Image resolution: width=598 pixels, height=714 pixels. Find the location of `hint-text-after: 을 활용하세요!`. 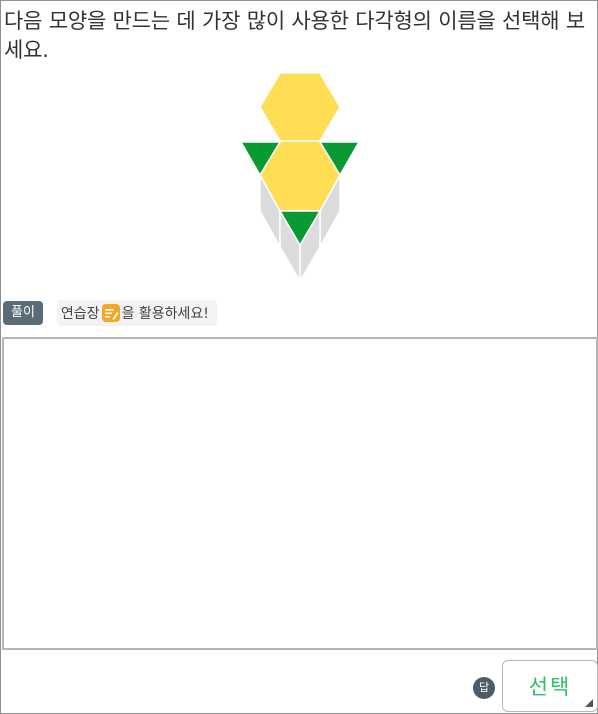

hint-text-after: 을 활용하세요! is located at coordinates (165, 314).